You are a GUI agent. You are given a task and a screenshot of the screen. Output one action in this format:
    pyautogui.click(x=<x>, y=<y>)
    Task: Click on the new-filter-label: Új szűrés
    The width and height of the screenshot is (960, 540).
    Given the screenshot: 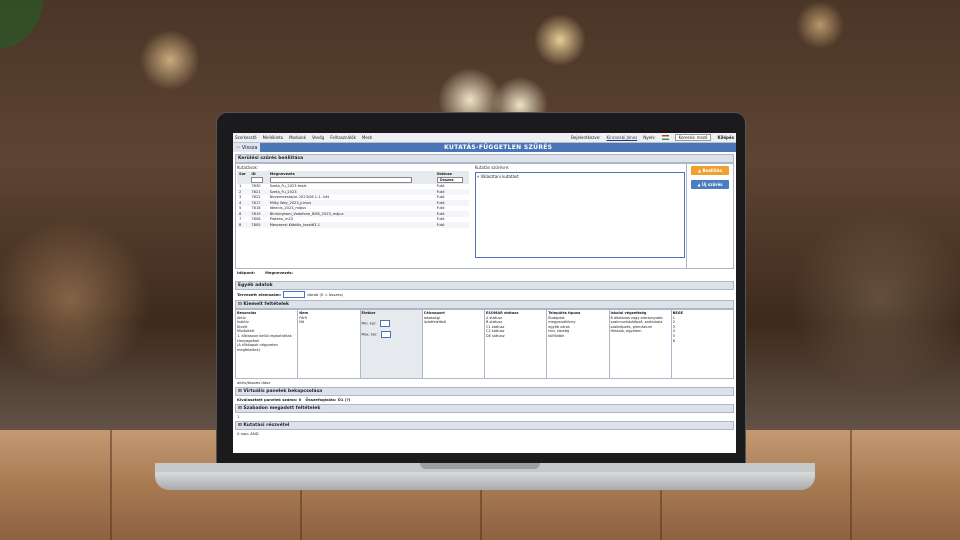 What is the action you would take?
    pyautogui.click(x=712, y=184)
    